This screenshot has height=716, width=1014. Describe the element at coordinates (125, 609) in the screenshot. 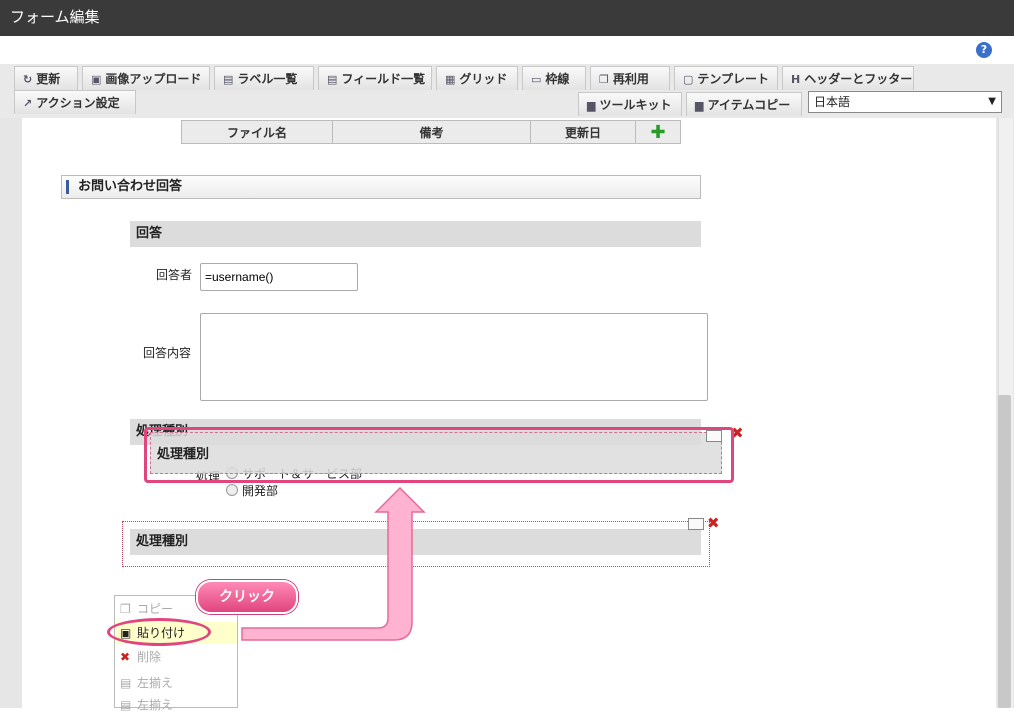

I see `copy-icon: ❐` at that location.